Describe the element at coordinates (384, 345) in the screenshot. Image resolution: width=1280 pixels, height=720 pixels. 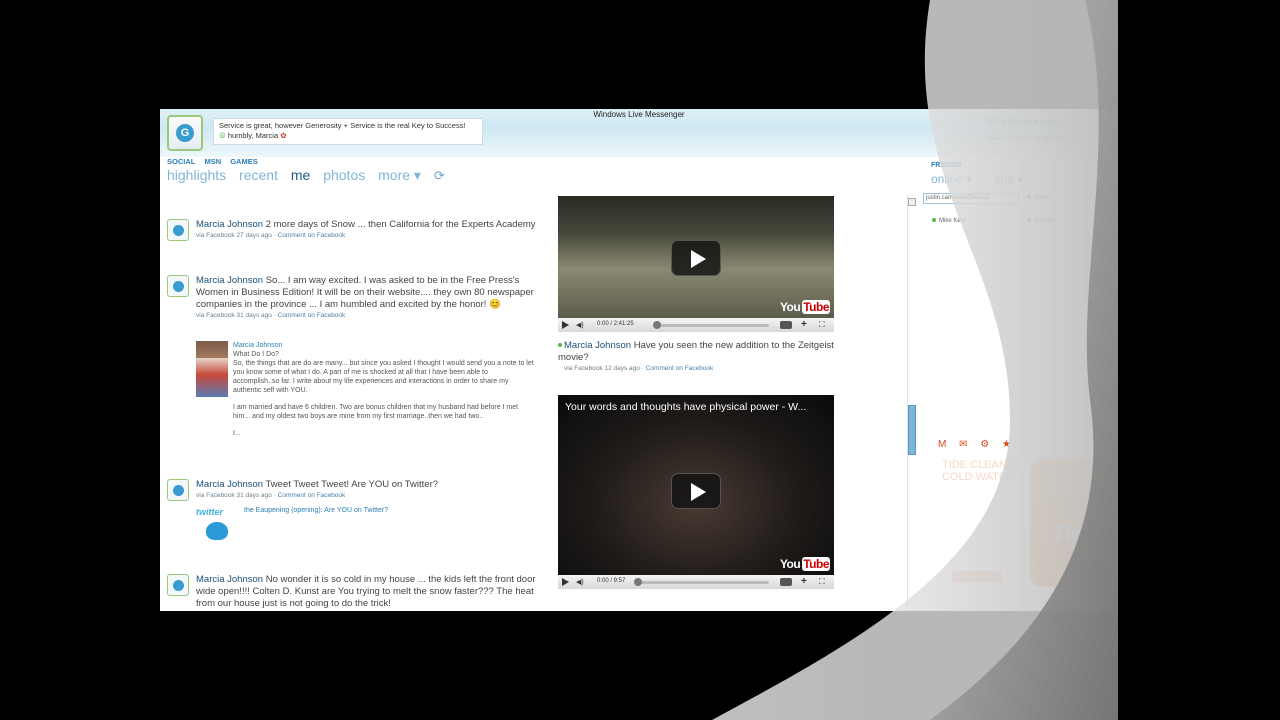
I see `note-author: Marcia Johnson` at that location.